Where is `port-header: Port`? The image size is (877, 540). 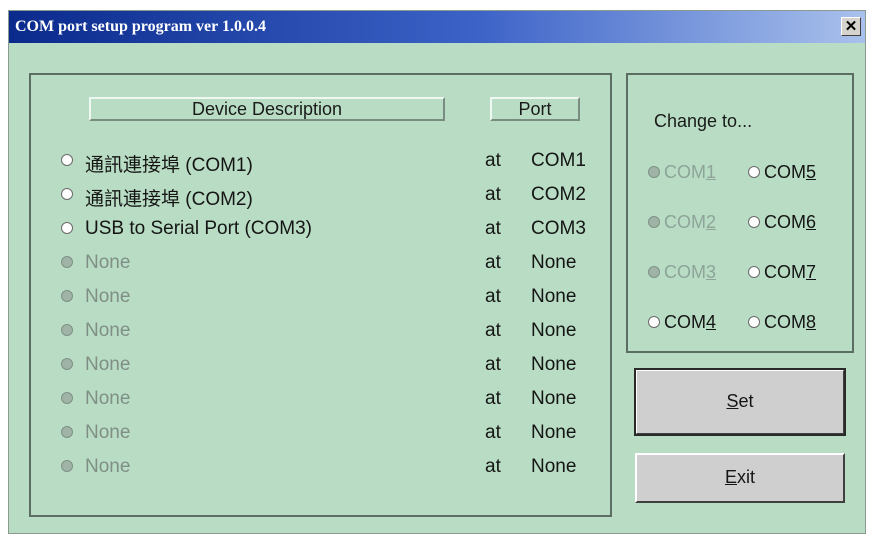 port-header: Port is located at coordinates (535, 109).